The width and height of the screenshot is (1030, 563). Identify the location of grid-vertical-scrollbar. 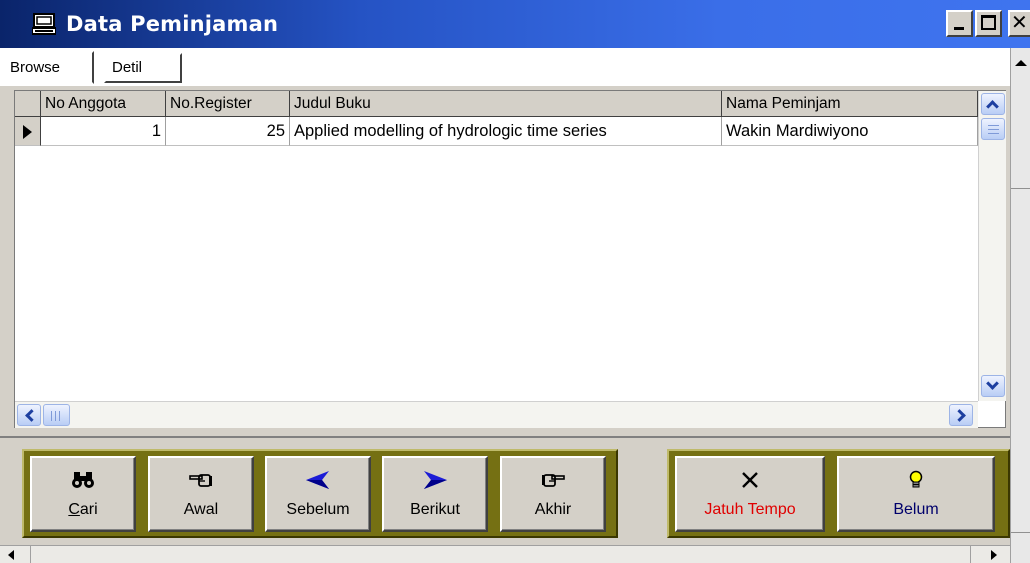
(992, 246).